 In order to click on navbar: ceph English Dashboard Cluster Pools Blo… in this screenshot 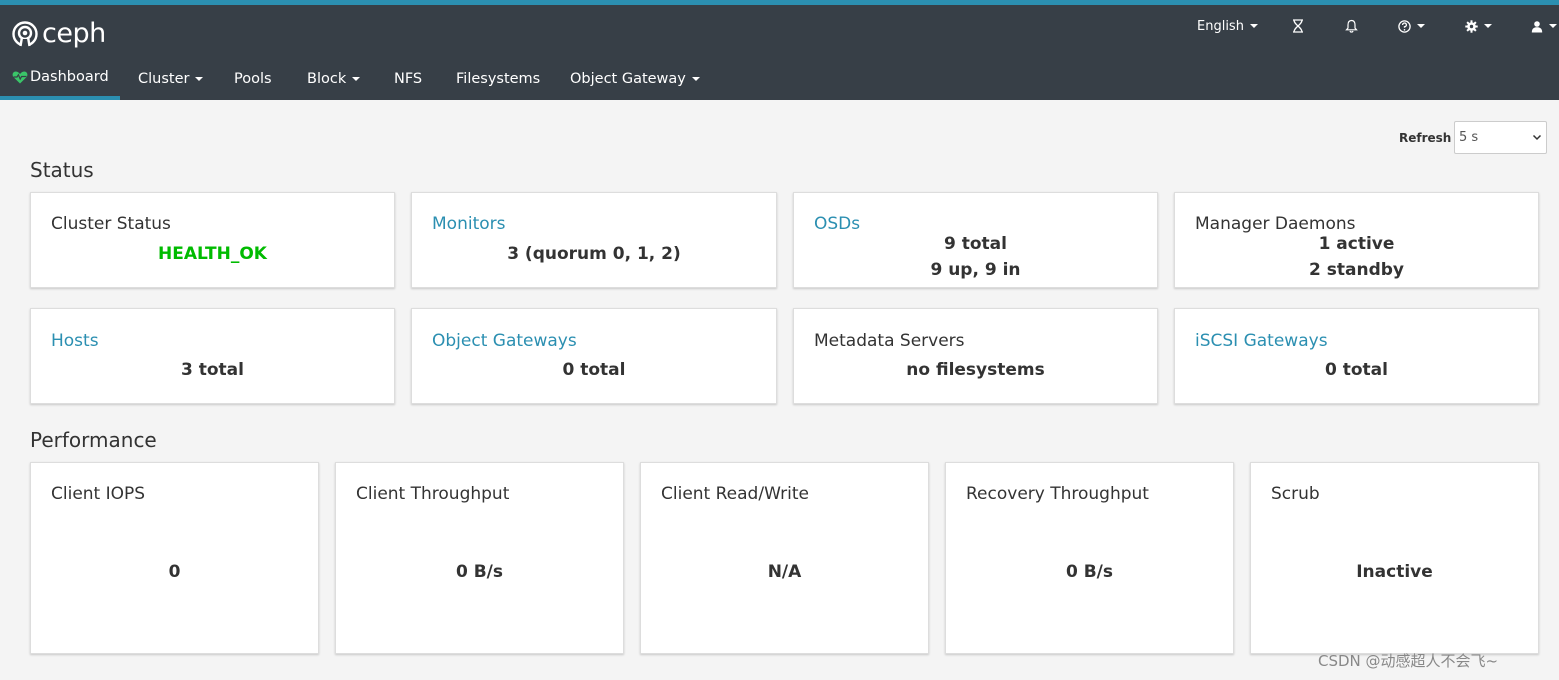, I will do `click(779, 52)`.